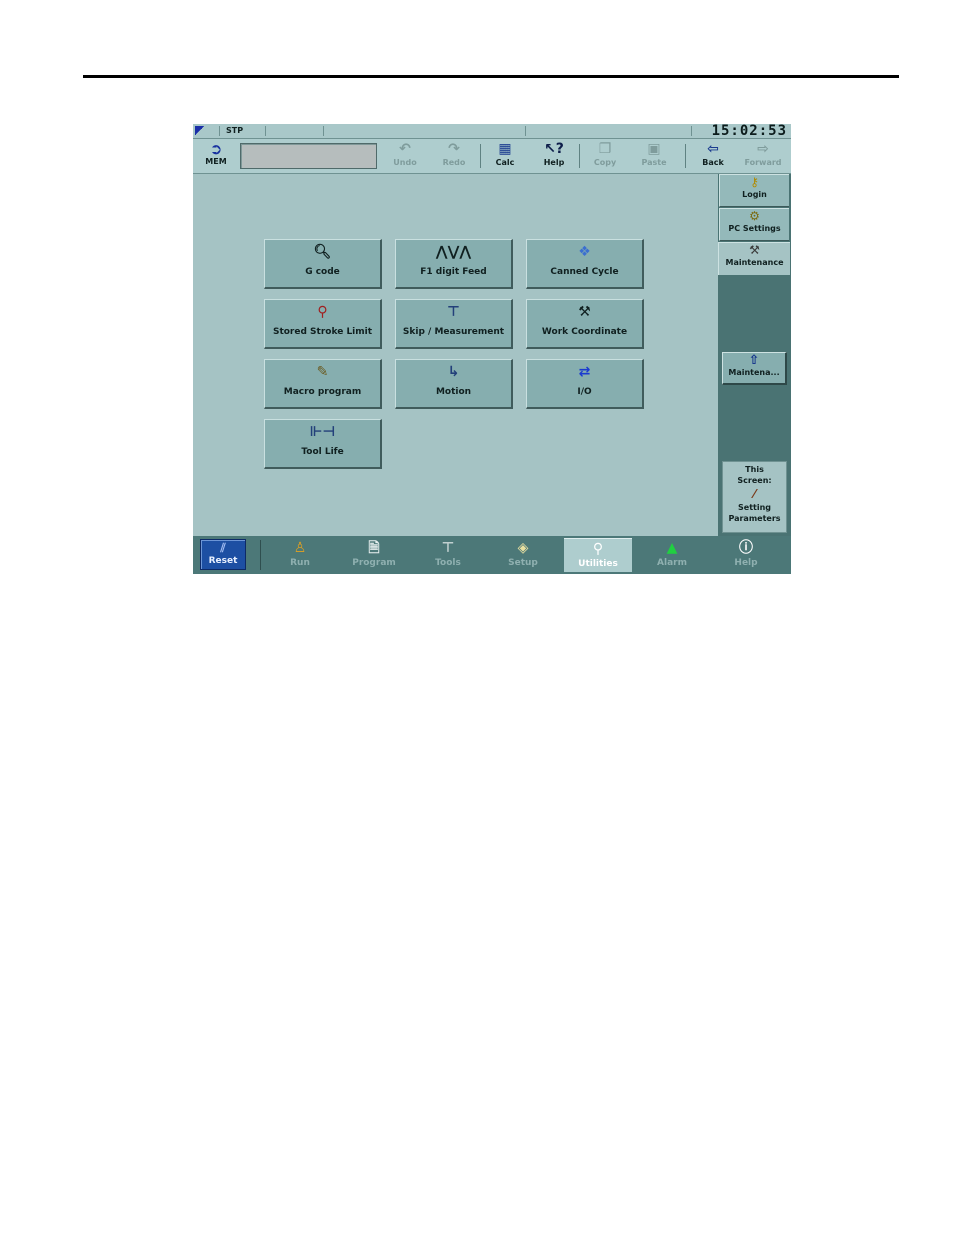 This screenshot has width=954, height=1235. I want to click on status-bar: STP 15:02:53, so click(492, 131).